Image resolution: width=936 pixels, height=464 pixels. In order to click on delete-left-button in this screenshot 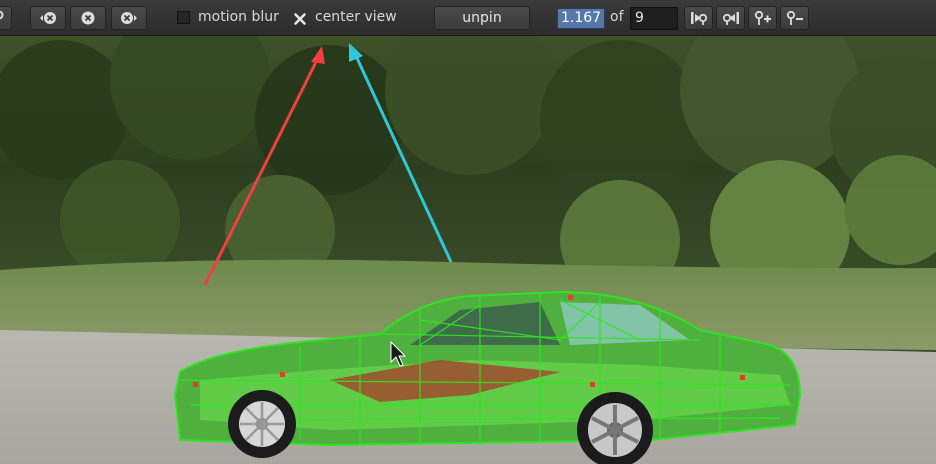, I will do `click(48, 18)`.